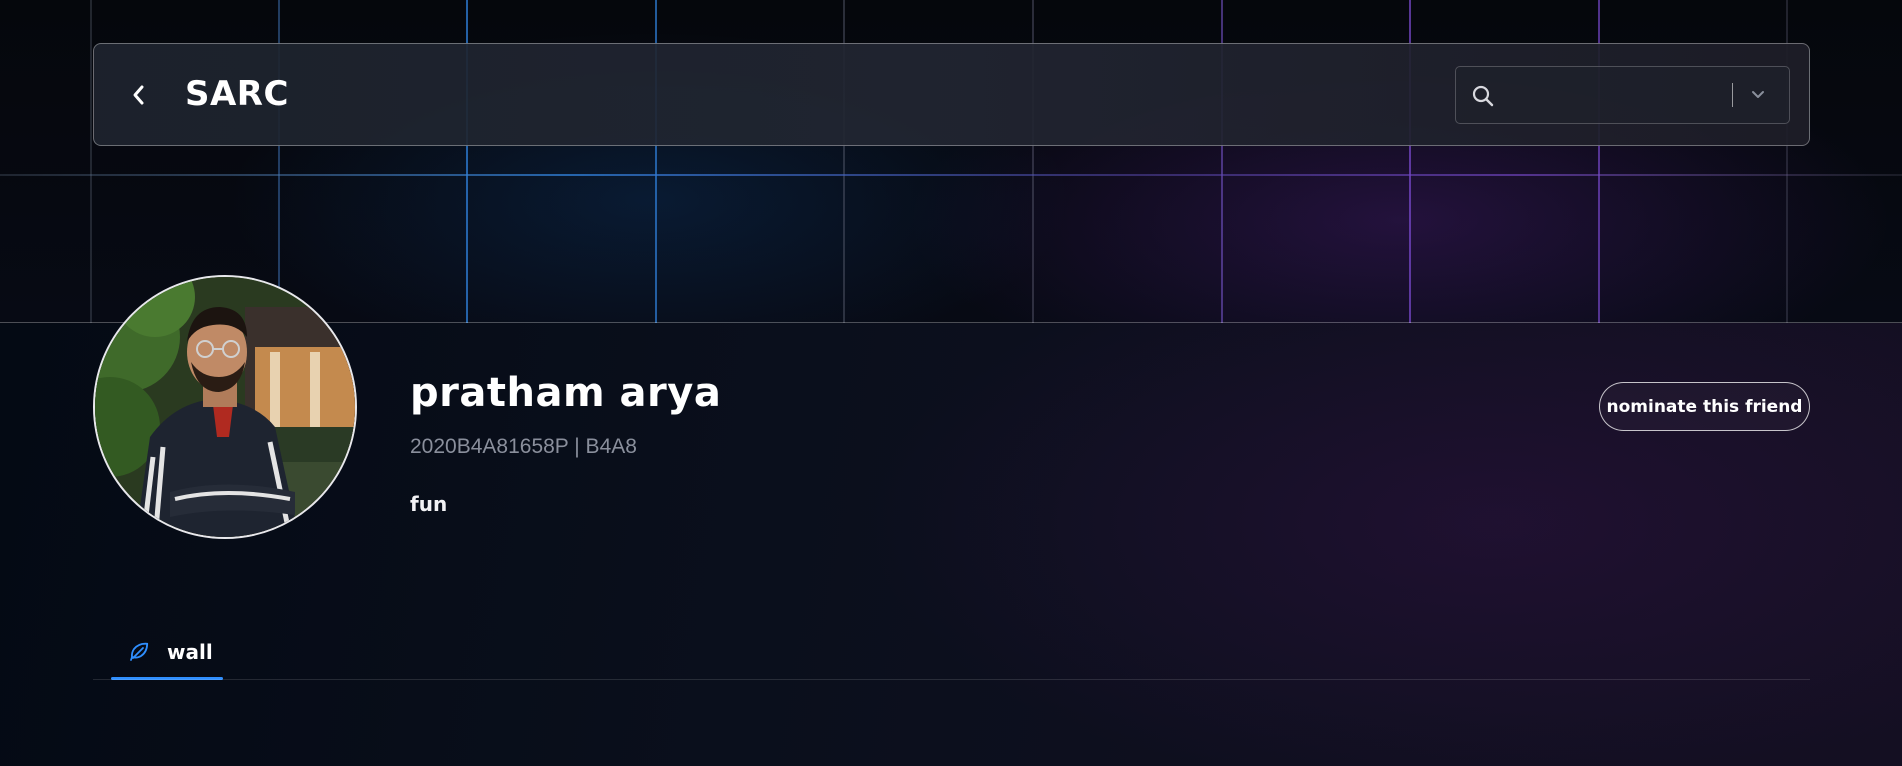 The height and width of the screenshot is (766, 1902). Describe the element at coordinates (566, 393) in the screenshot. I see `profile-name: pratham arya` at that location.